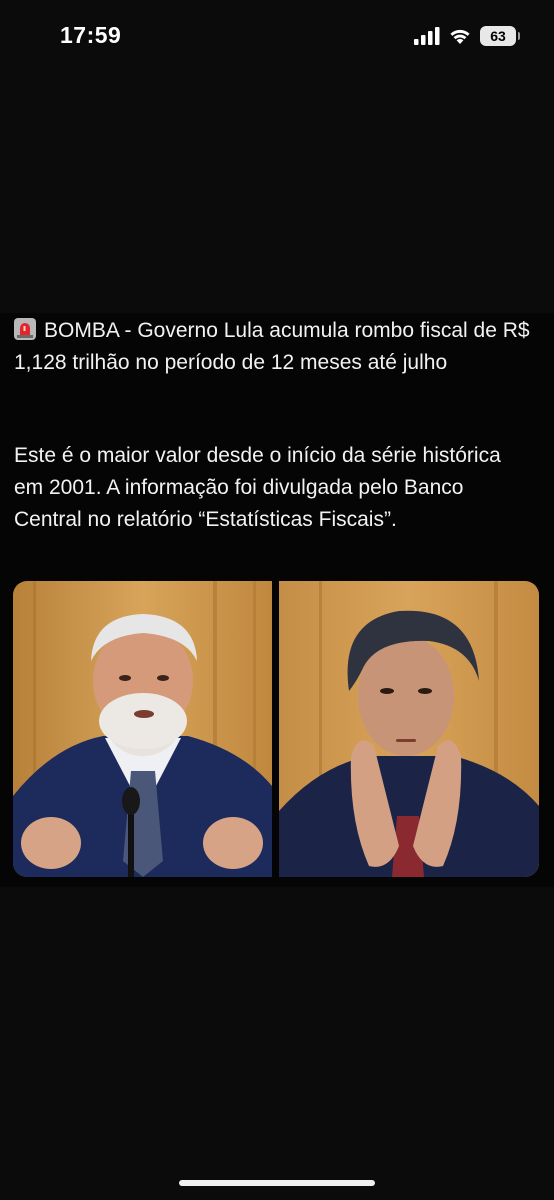  I want to click on status-icons: 63, so click(467, 36).